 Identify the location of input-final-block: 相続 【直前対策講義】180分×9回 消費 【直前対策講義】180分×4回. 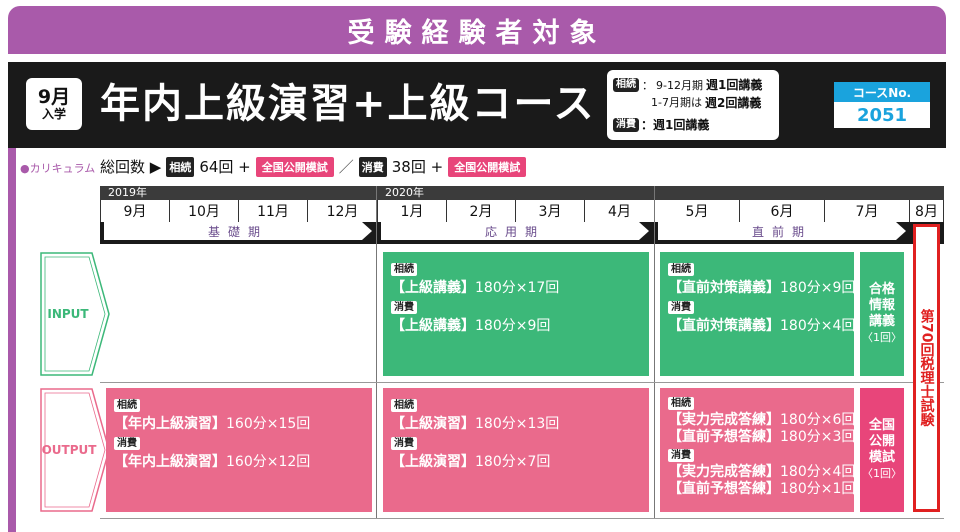
(758, 314).